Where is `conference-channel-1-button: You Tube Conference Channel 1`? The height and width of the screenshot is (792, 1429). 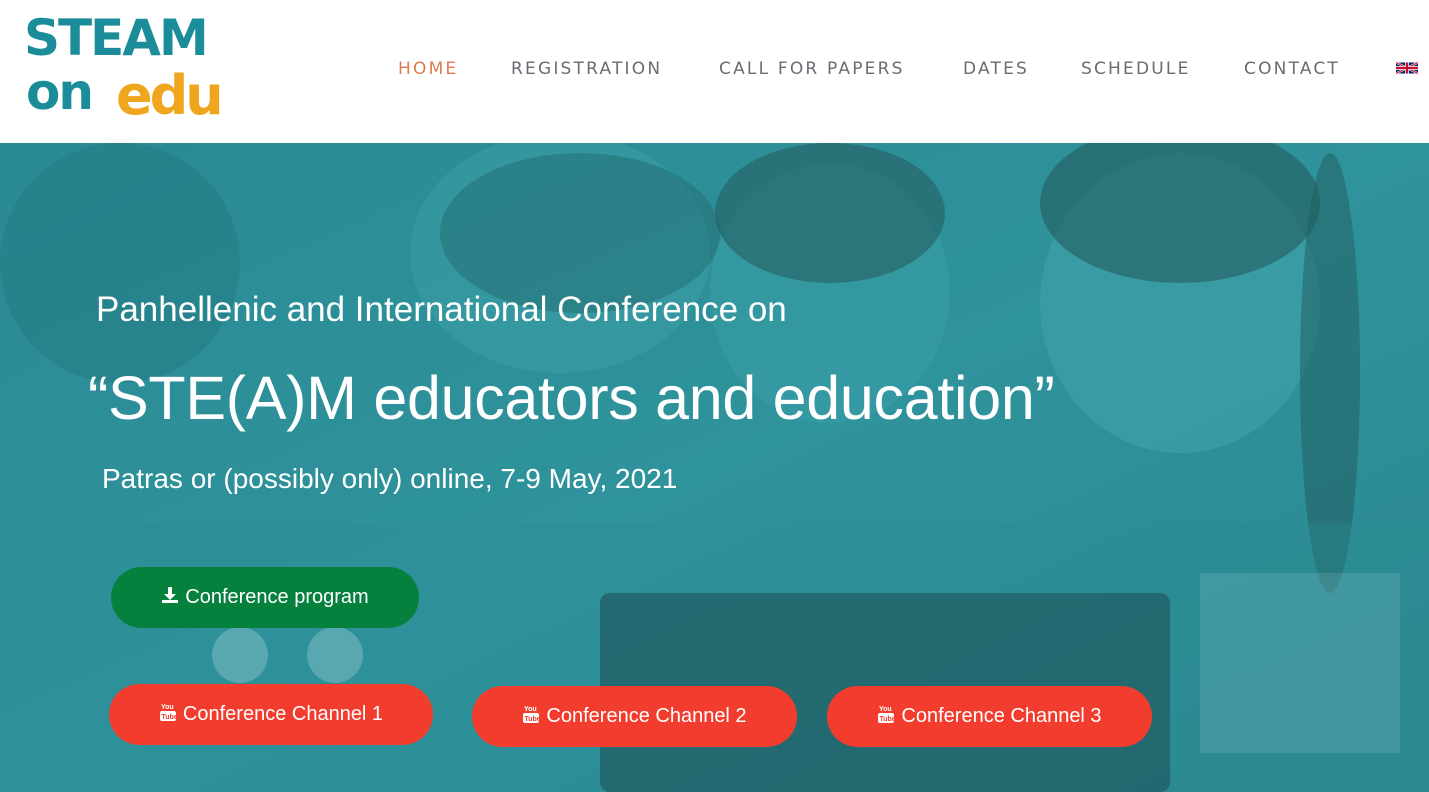 conference-channel-1-button: You Tube Conference Channel 1 is located at coordinates (271, 714).